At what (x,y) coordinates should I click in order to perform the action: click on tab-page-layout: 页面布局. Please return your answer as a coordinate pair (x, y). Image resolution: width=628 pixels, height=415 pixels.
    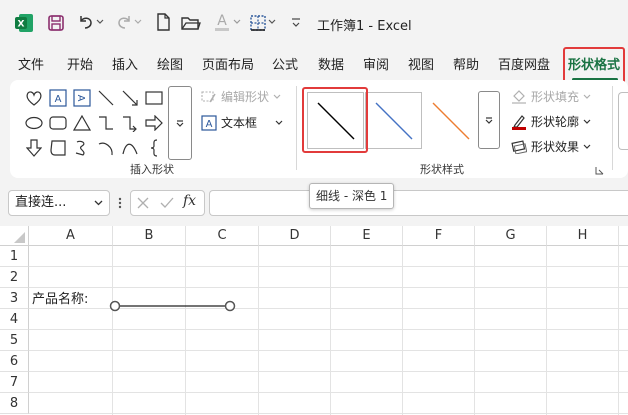
    Looking at the image, I should click on (228, 63).